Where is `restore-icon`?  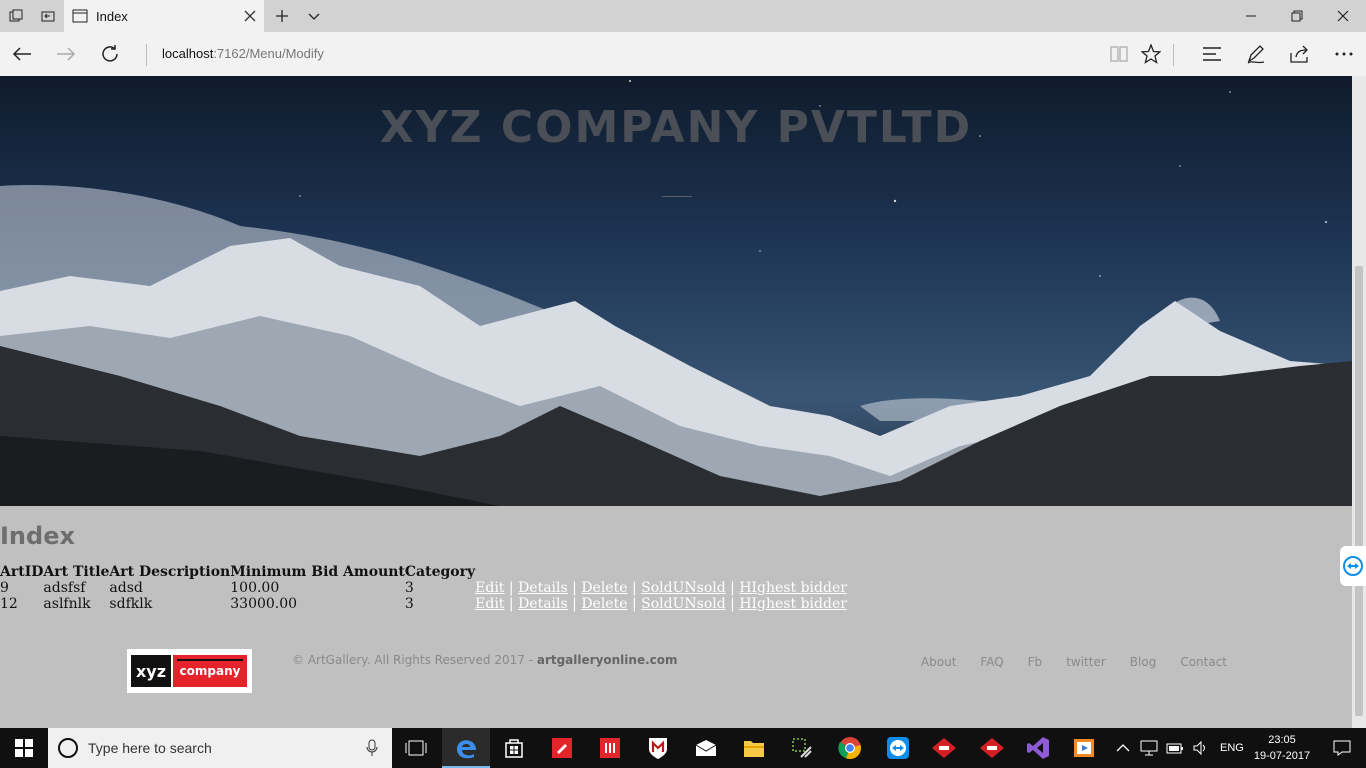 restore-icon is located at coordinates (1297, 16).